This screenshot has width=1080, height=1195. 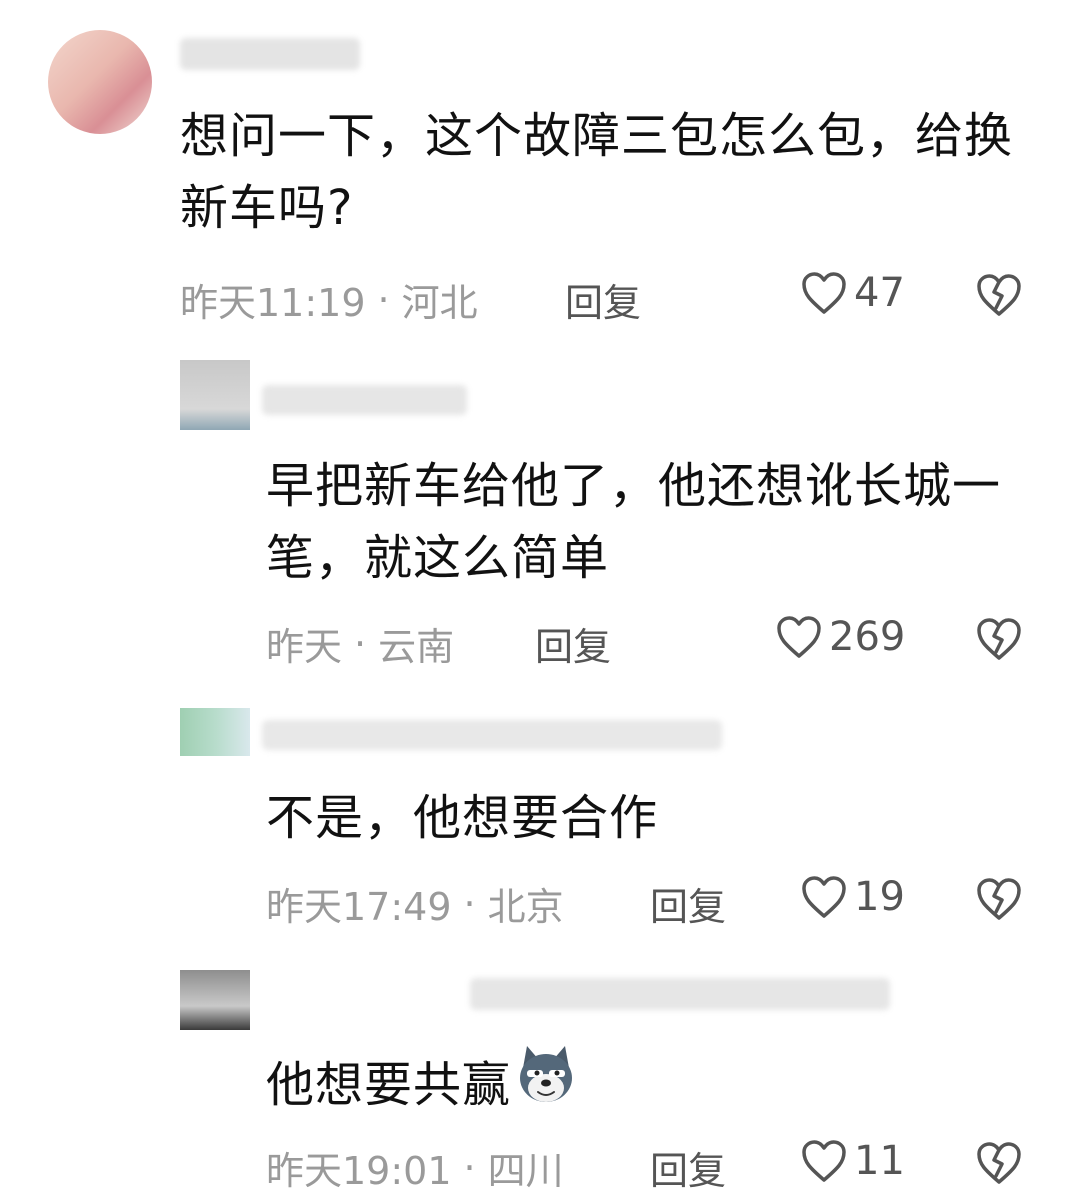 I want to click on comment-time: 昨天19:01, so click(x=359, y=1171).